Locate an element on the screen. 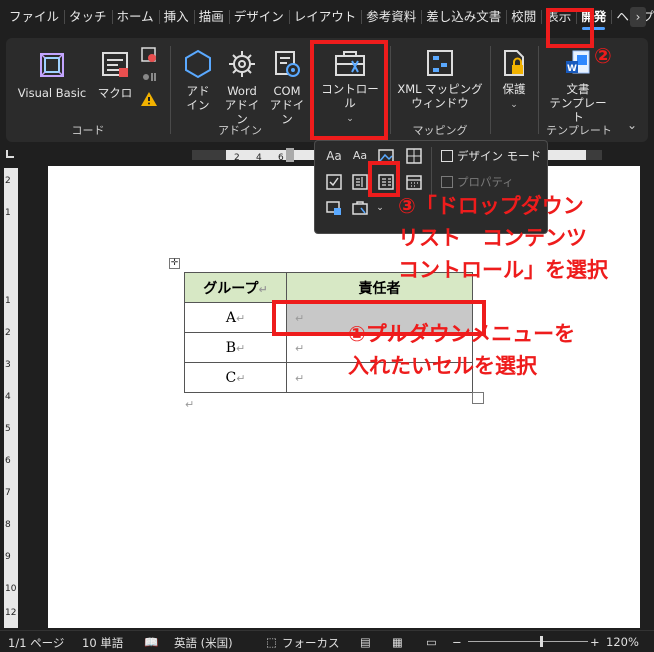  macro-side-icons is located at coordinates (150, 77).